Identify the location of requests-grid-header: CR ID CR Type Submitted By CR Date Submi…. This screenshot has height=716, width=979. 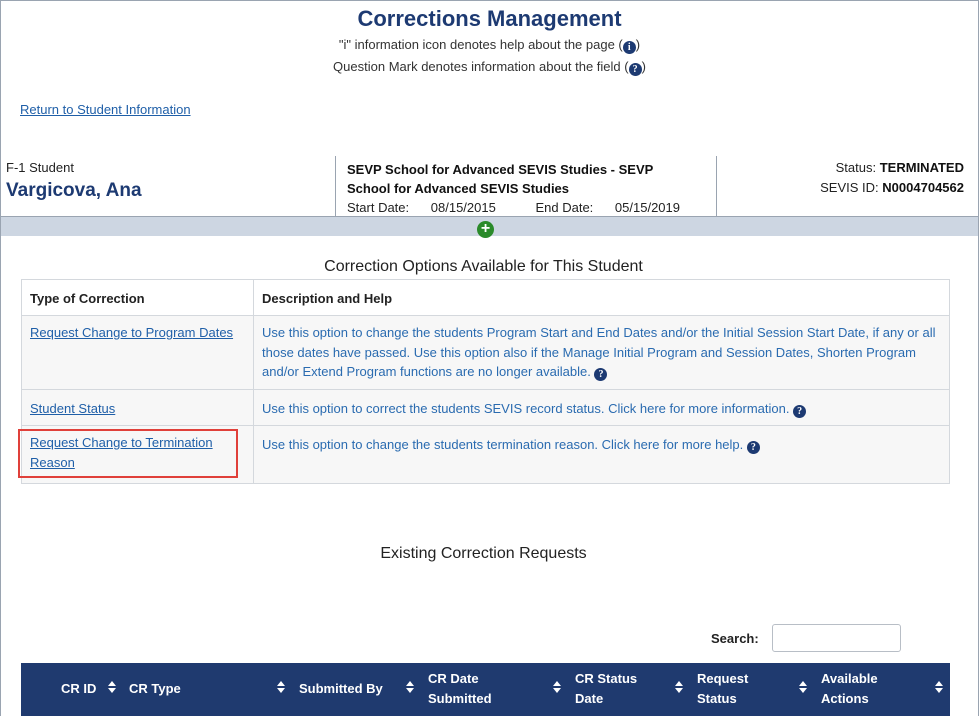
(485, 689).